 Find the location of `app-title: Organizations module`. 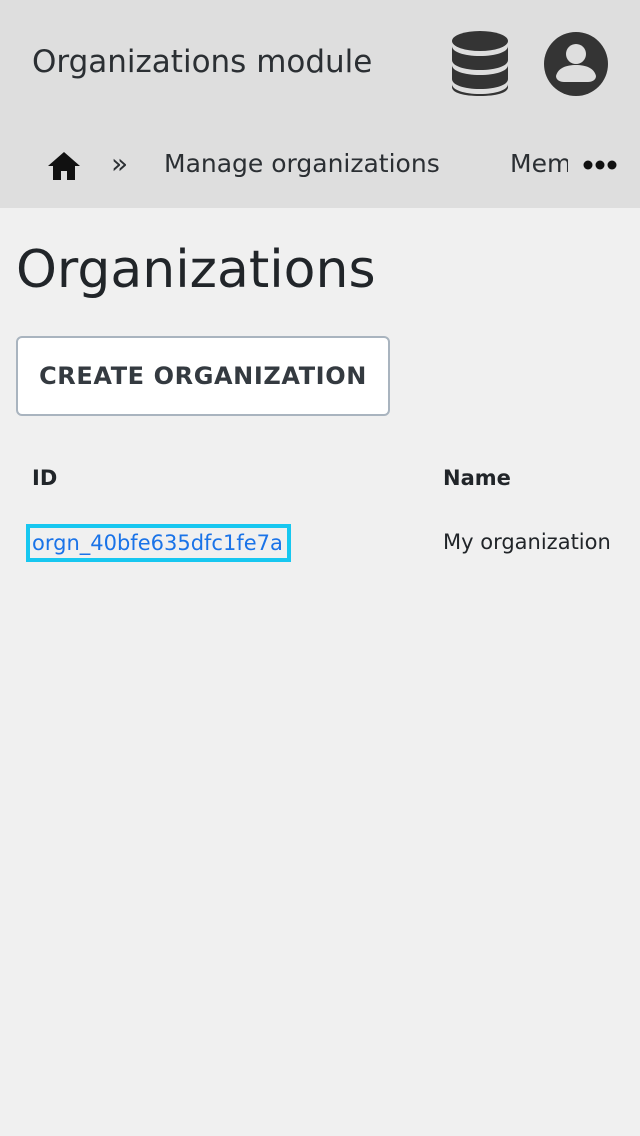

app-title: Organizations module is located at coordinates (202, 62).